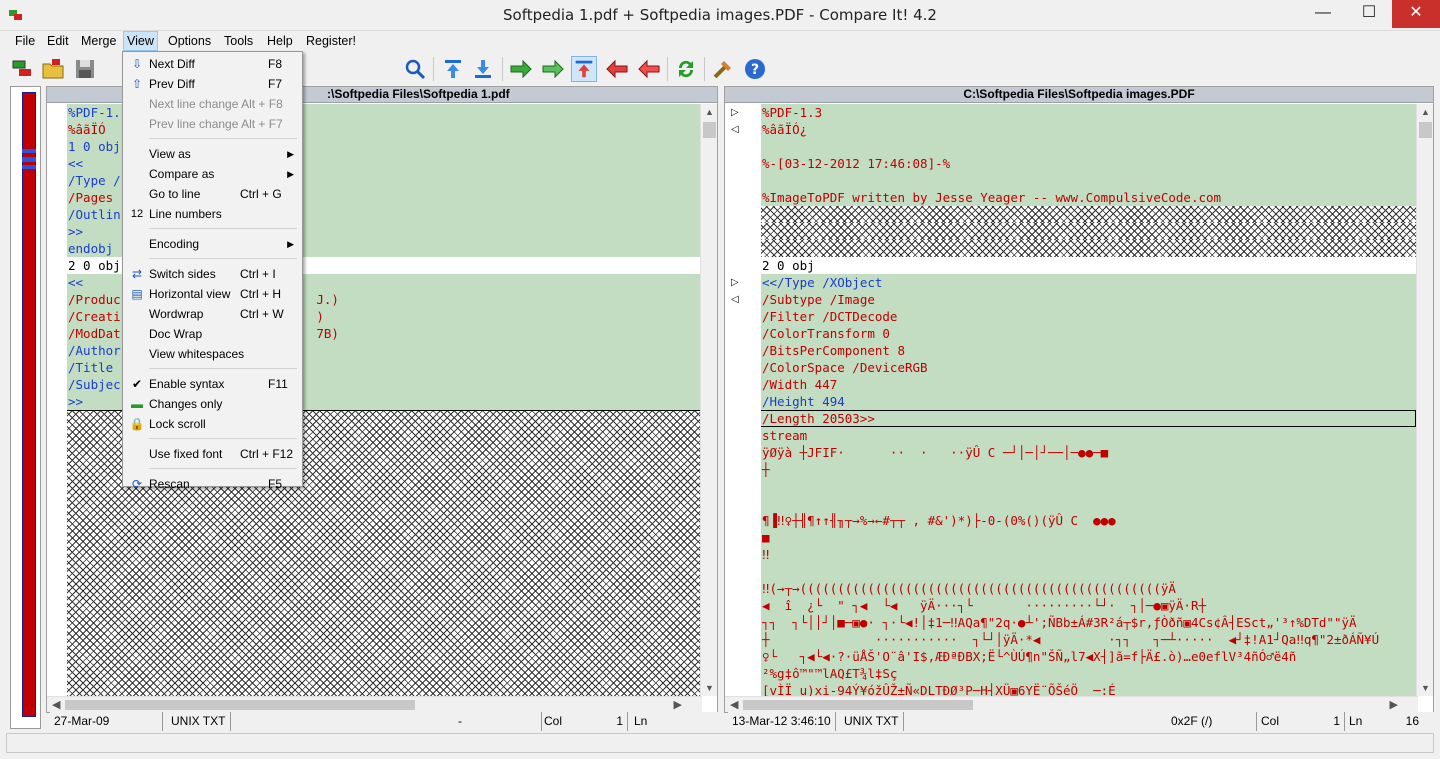 The height and width of the screenshot is (759, 1440). I want to click on open-folder-icon, so click(53, 69).